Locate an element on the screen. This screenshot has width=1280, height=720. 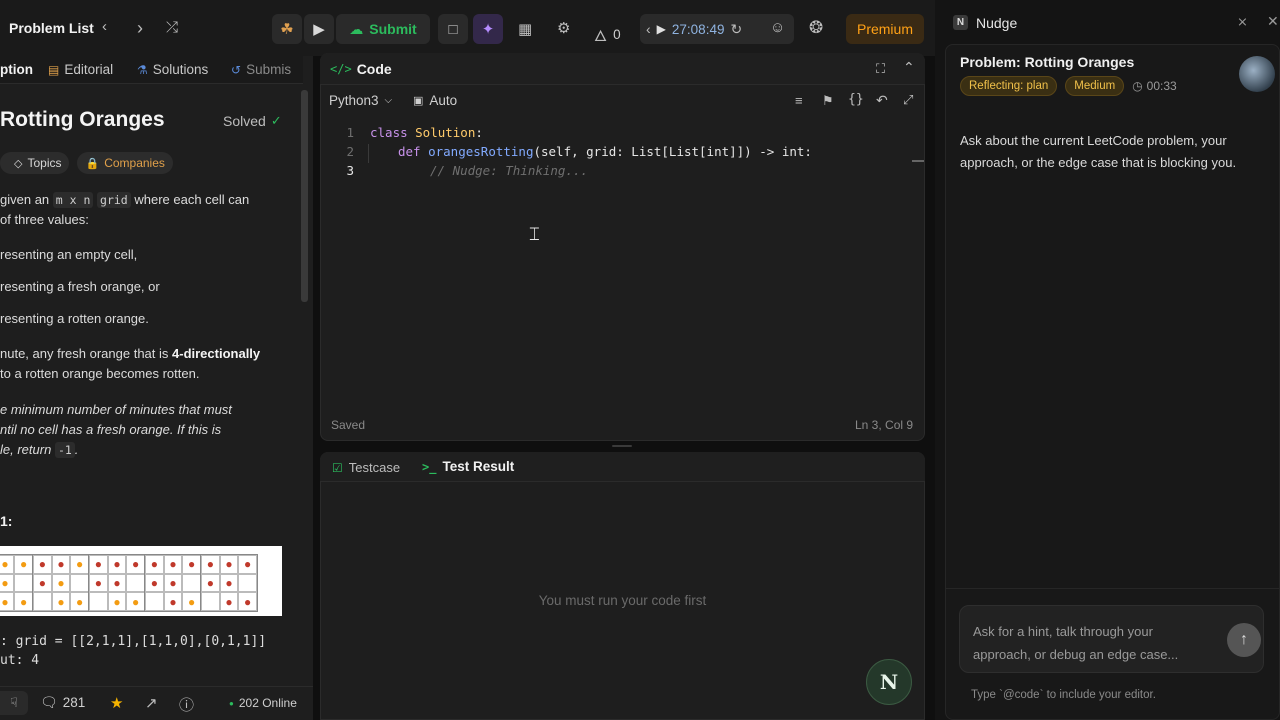
tab-test-result: >_ Test Result is located at coordinates (468, 466).